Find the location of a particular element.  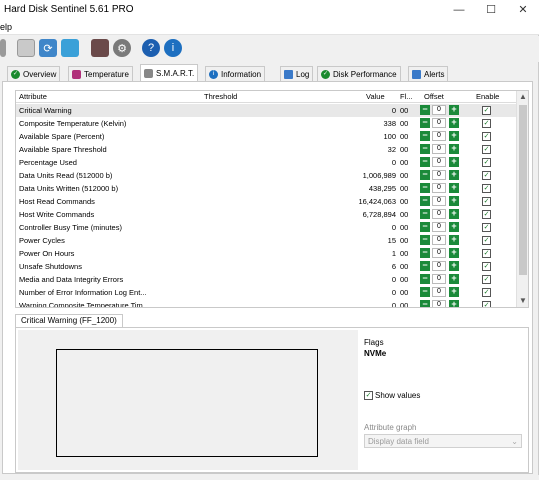

table-row: Controller Busy Time (minutes) 0 00−0 + ✓ is located at coordinates (266, 227).